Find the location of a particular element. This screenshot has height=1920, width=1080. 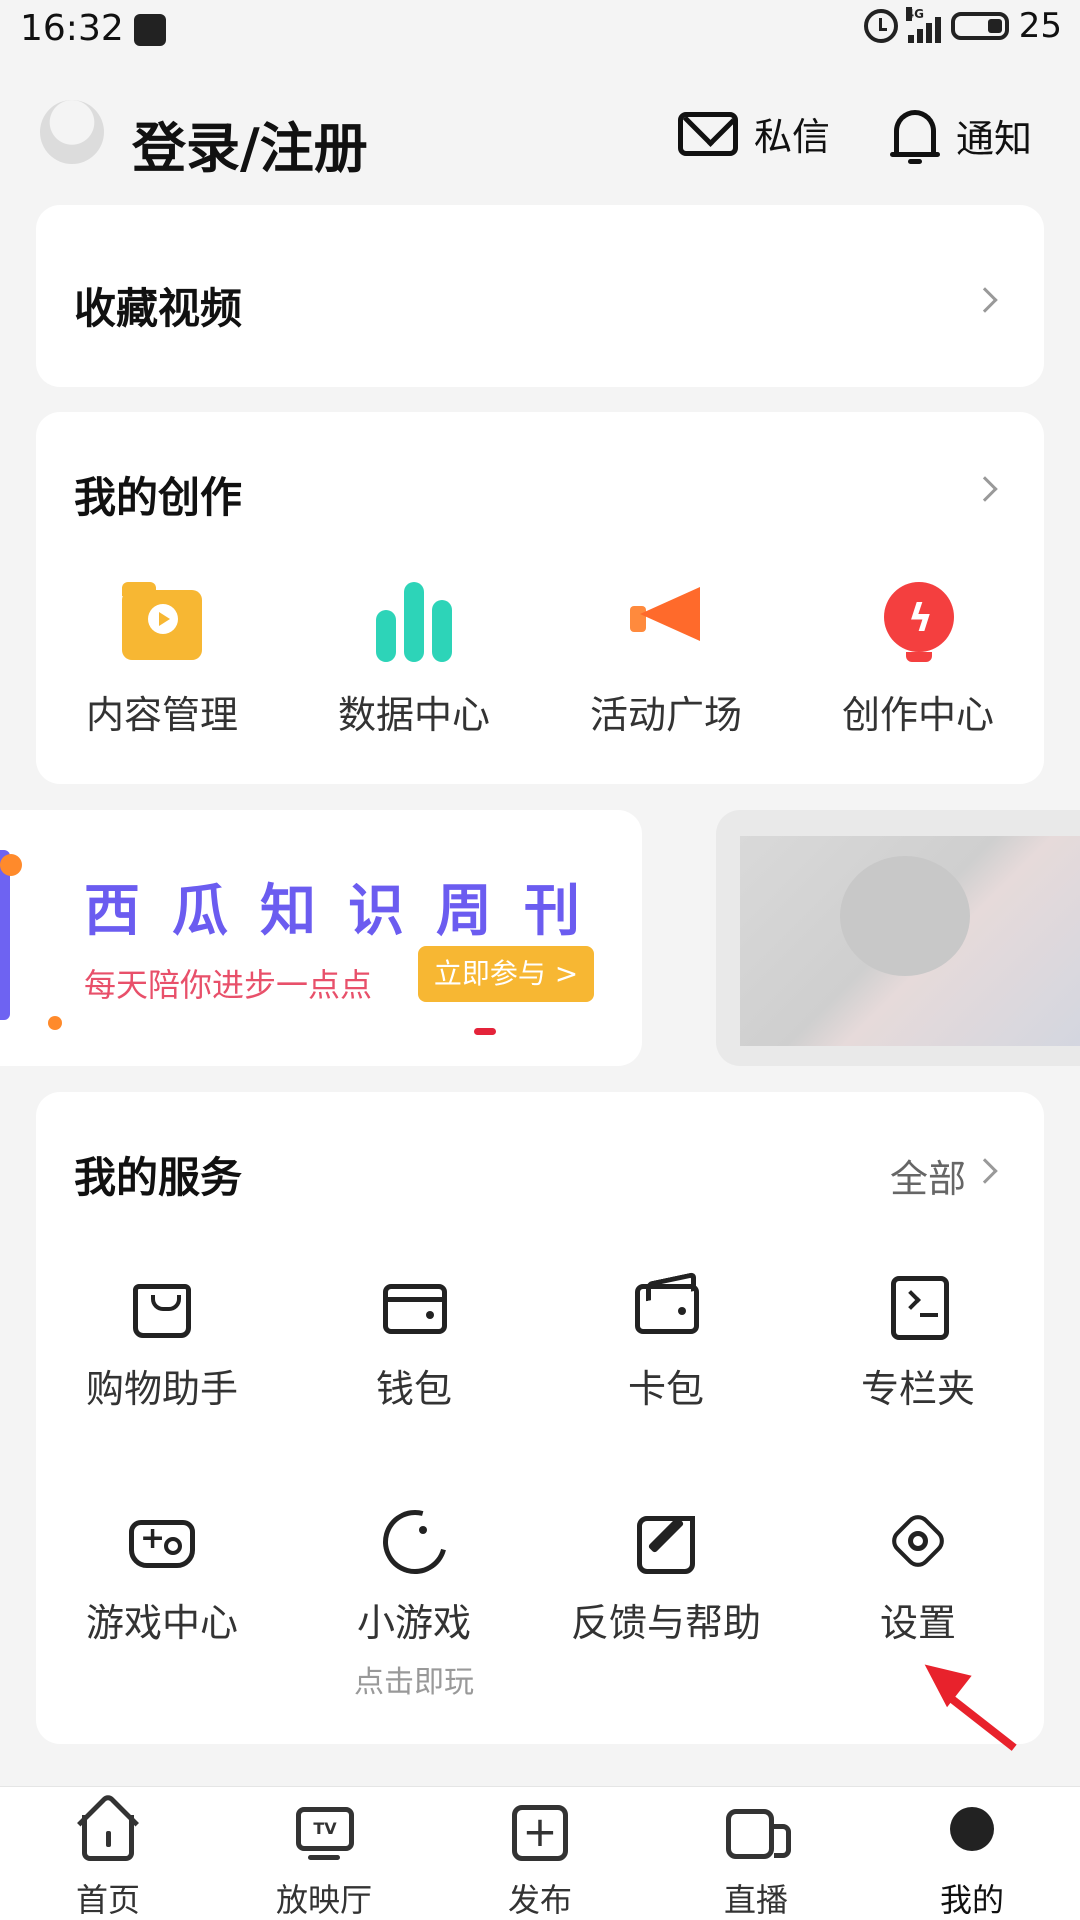

service-item-label: 卡包 is located at coordinates (665, 1389).